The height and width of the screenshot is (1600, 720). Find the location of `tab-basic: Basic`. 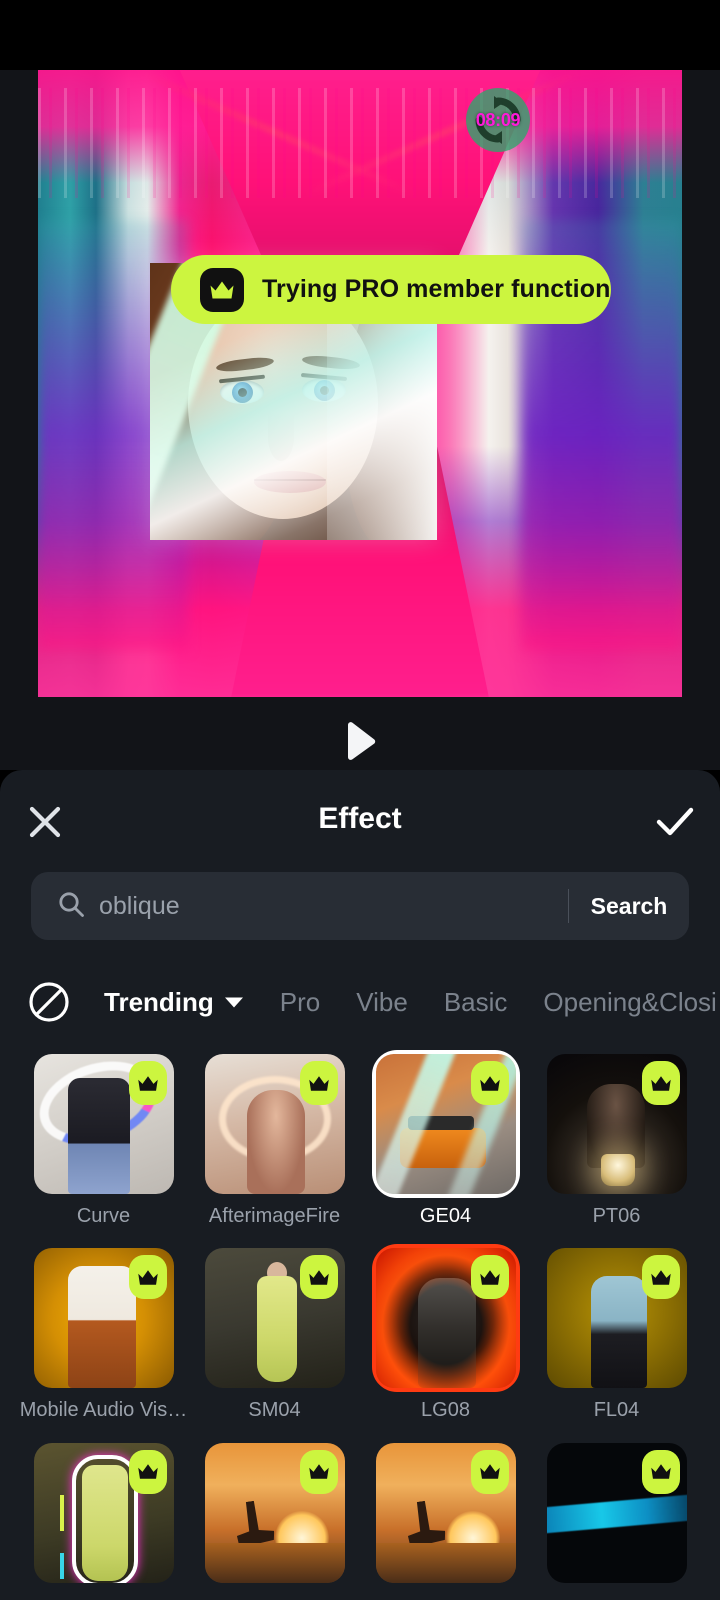

tab-basic: Basic is located at coordinates (476, 1002).